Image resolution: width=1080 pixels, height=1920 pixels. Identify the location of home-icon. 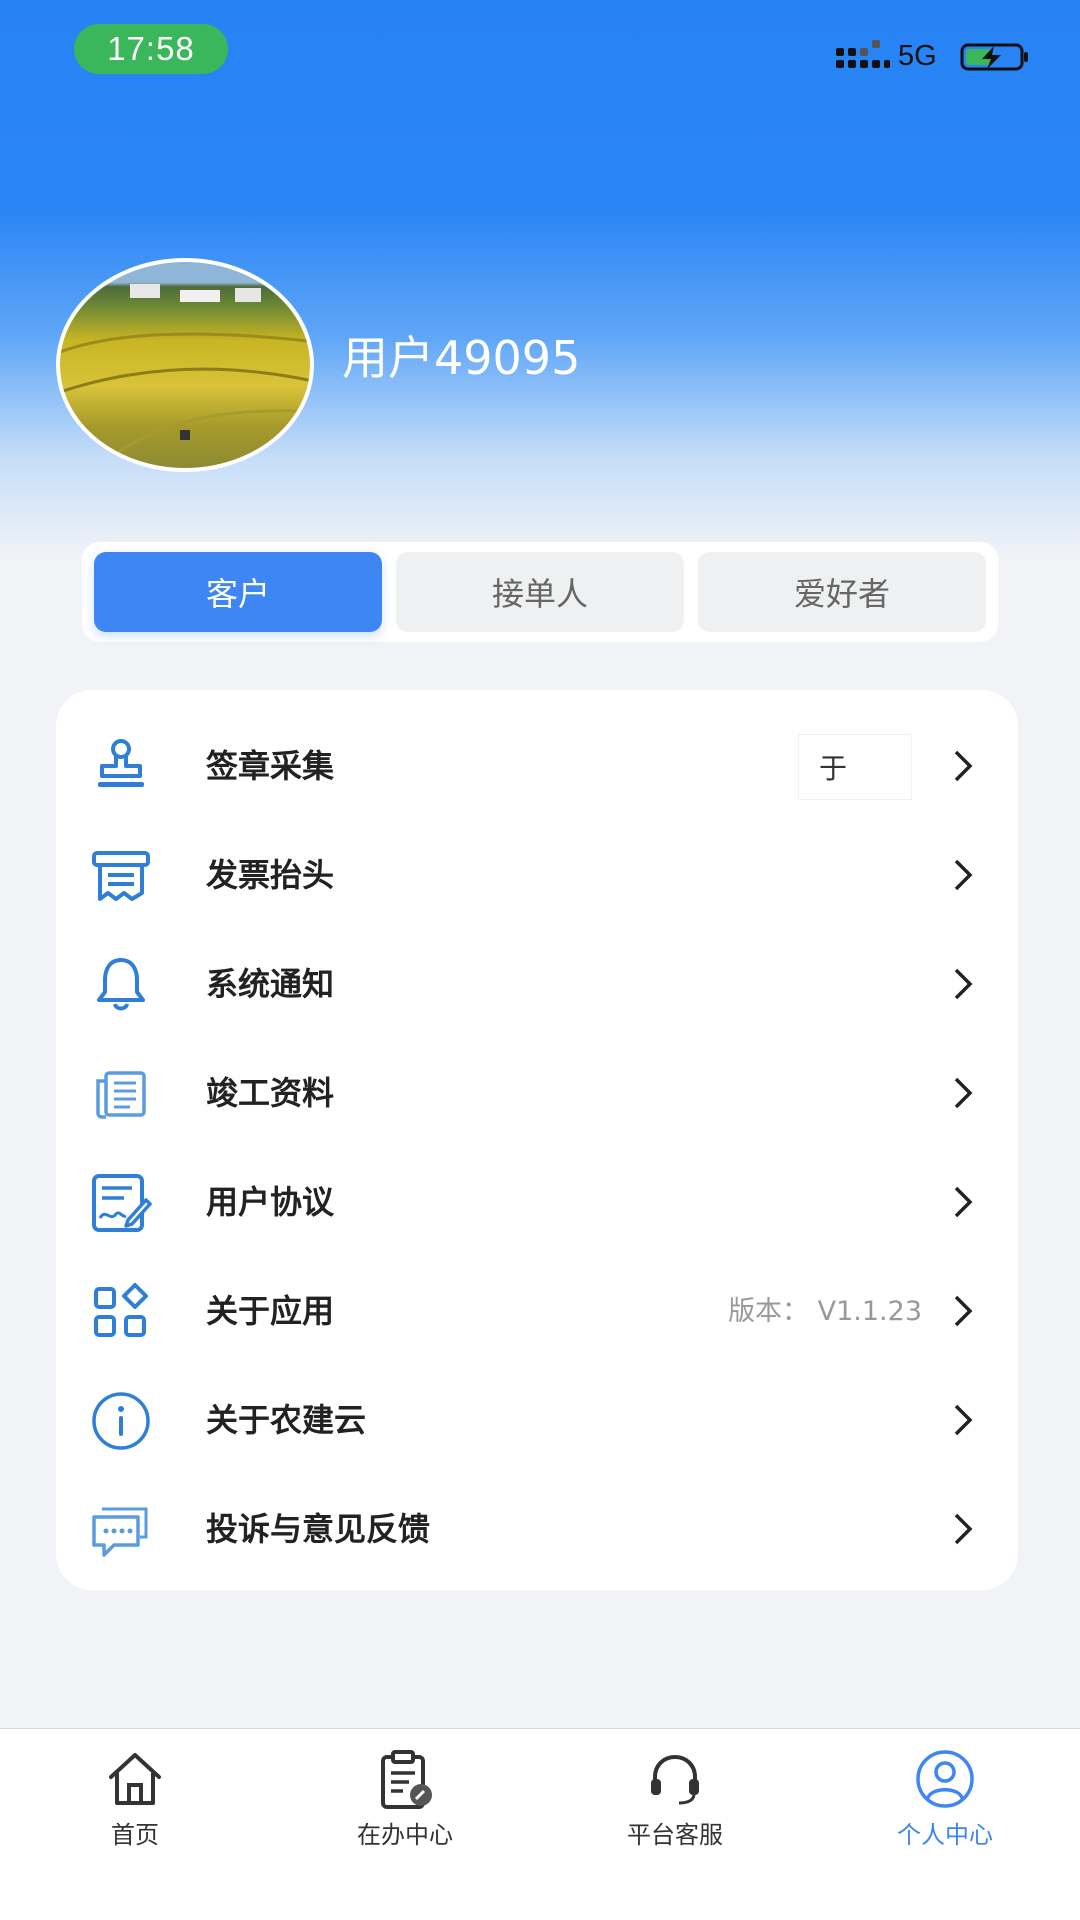
(135, 1779).